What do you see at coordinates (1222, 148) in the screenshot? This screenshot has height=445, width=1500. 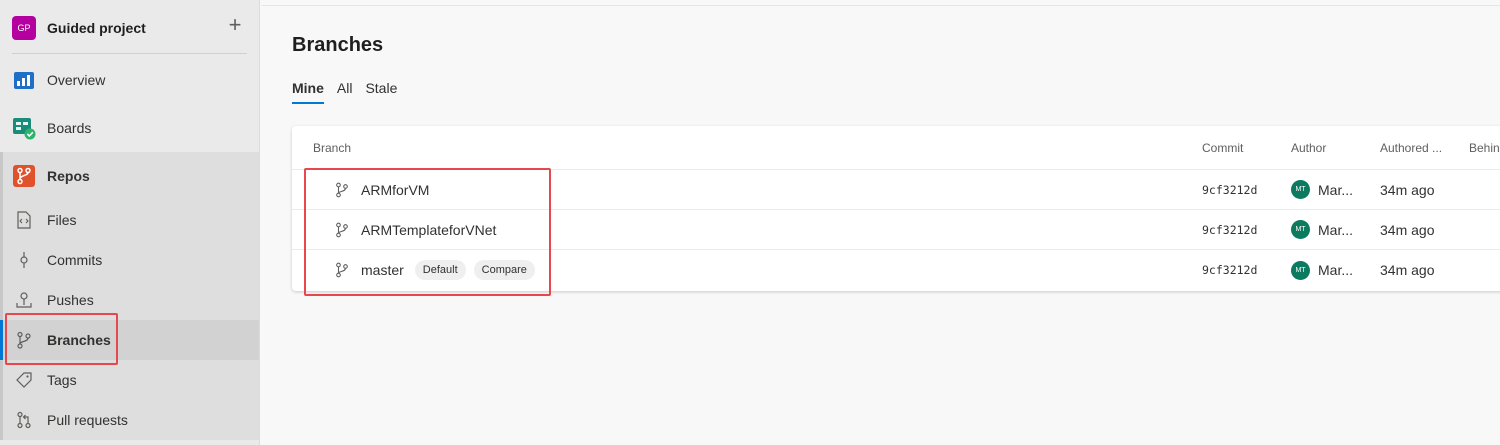 I see `column-header-commit: Commit` at bounding box center [1222, 148].